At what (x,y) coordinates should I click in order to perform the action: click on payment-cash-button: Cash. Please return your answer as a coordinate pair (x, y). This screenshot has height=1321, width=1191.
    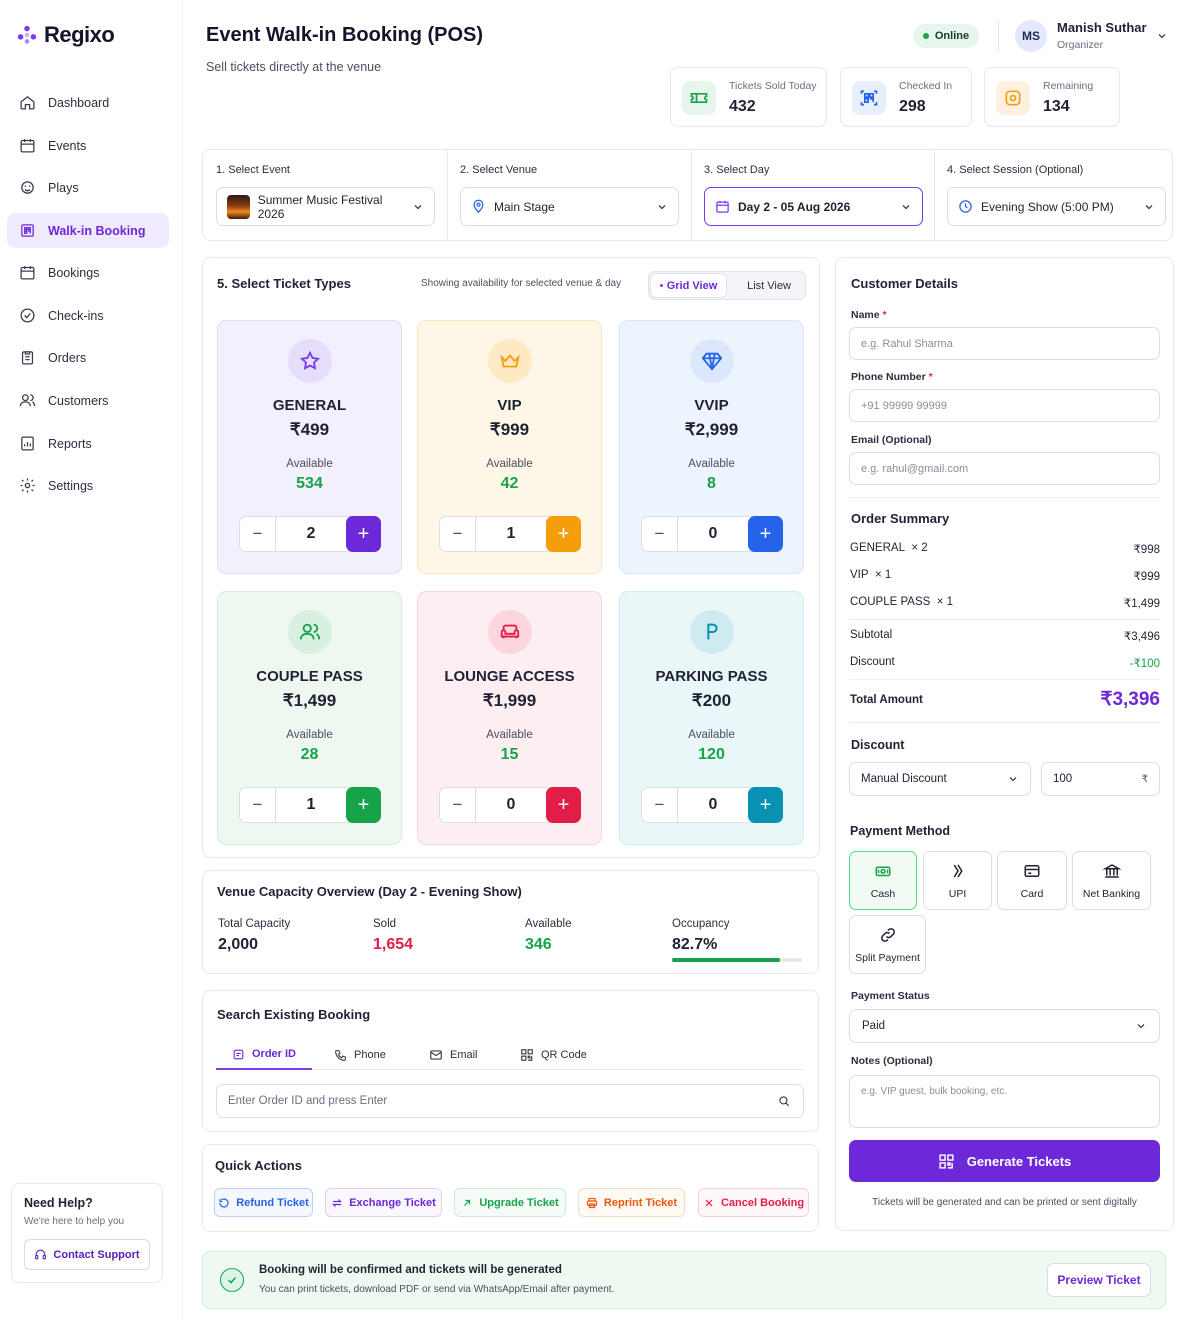
    Looking at the image, I should click on (883, 880).